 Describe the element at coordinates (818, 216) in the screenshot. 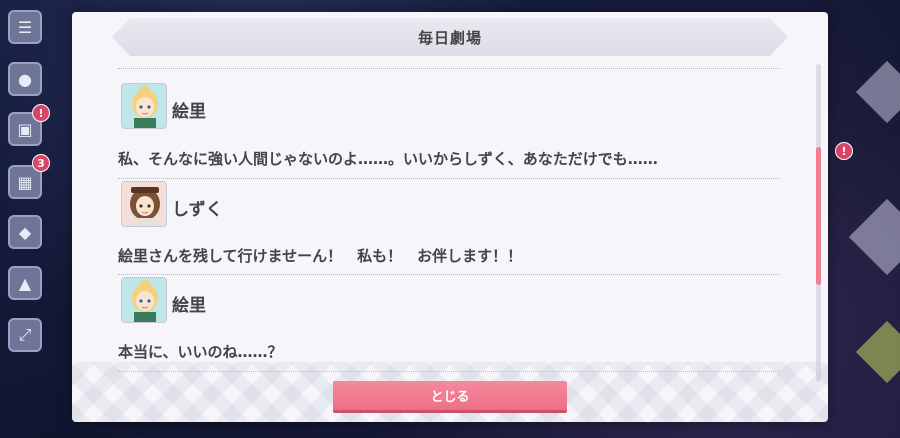

I see `scrollbar-thumb` at that location.